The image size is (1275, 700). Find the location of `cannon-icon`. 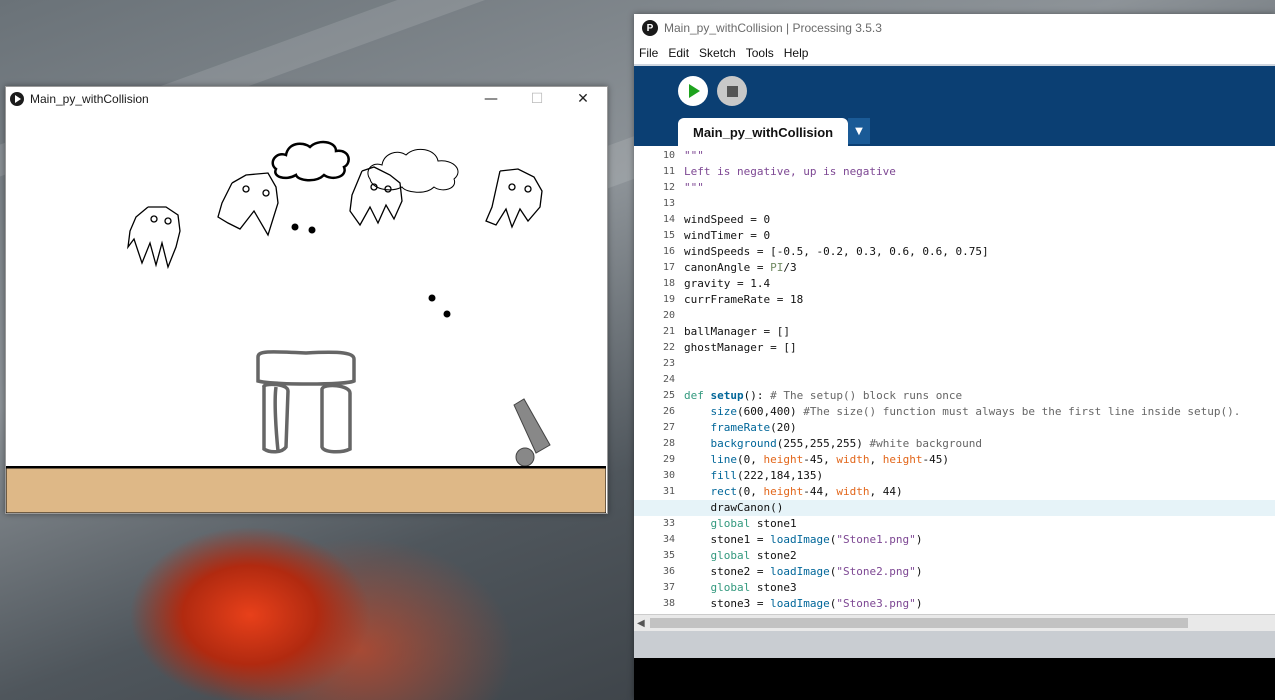

cannon-icon is located at coordinates (532, 432).